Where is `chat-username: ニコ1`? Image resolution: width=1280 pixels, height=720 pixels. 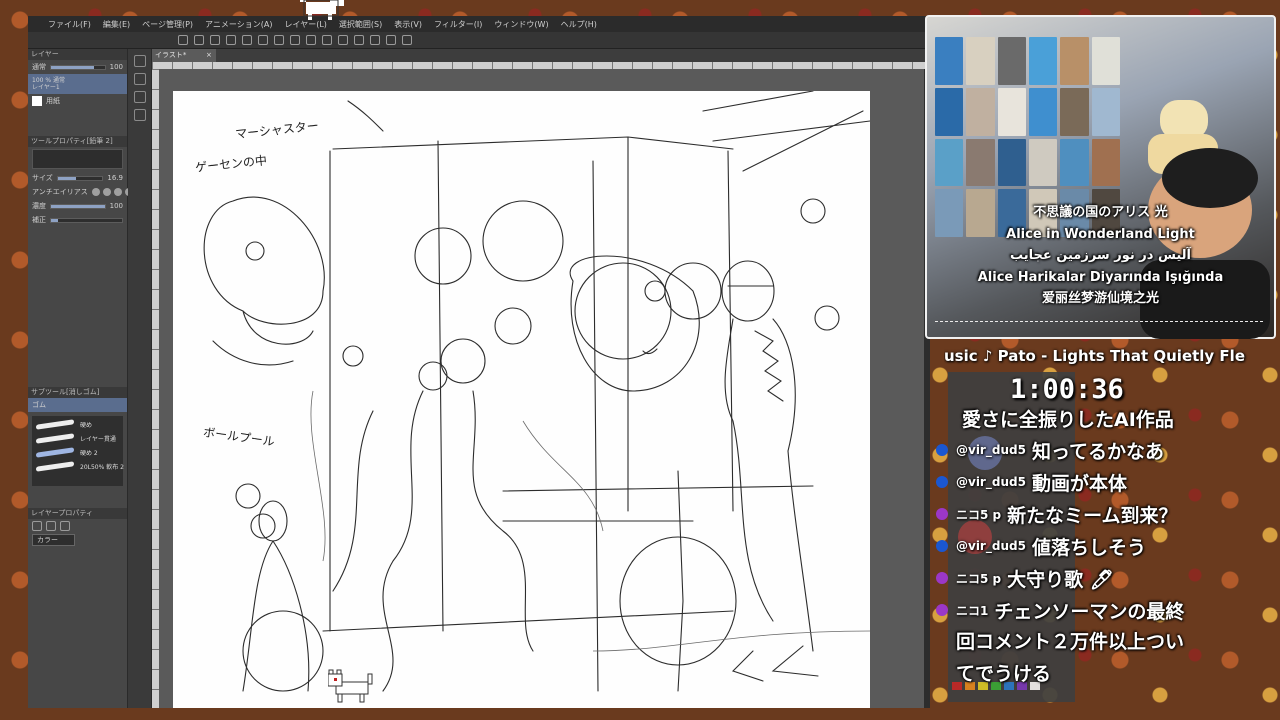 chat-username: ニコ1 is located at coordinates (972, 610).